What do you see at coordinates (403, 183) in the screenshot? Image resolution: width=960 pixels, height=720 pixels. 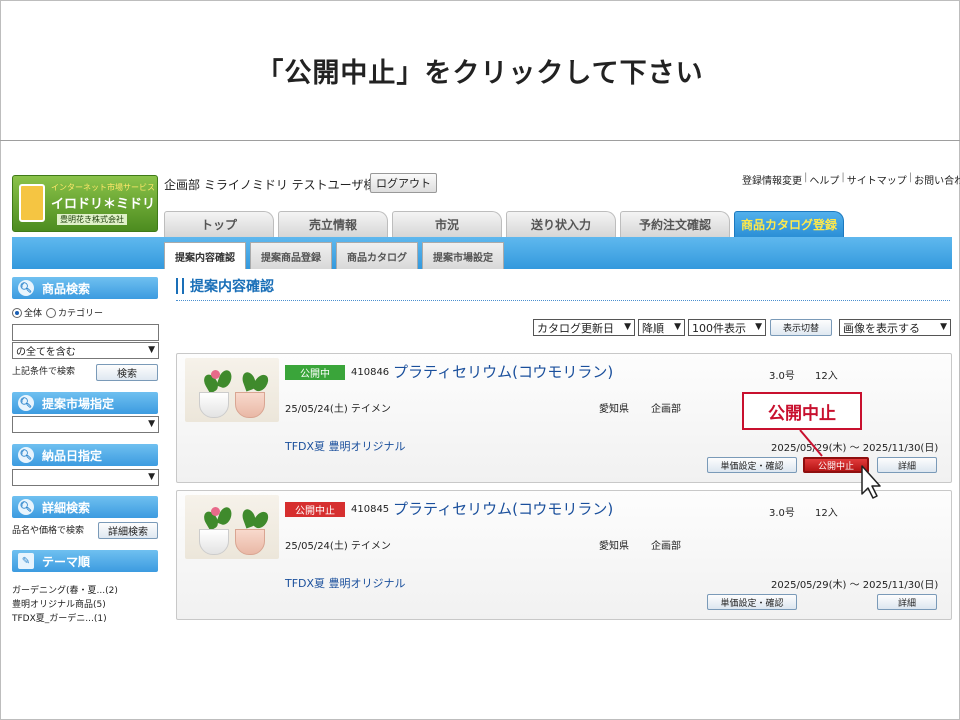 I see `logout-button: ログアウト` at bounding box center [403, 183].